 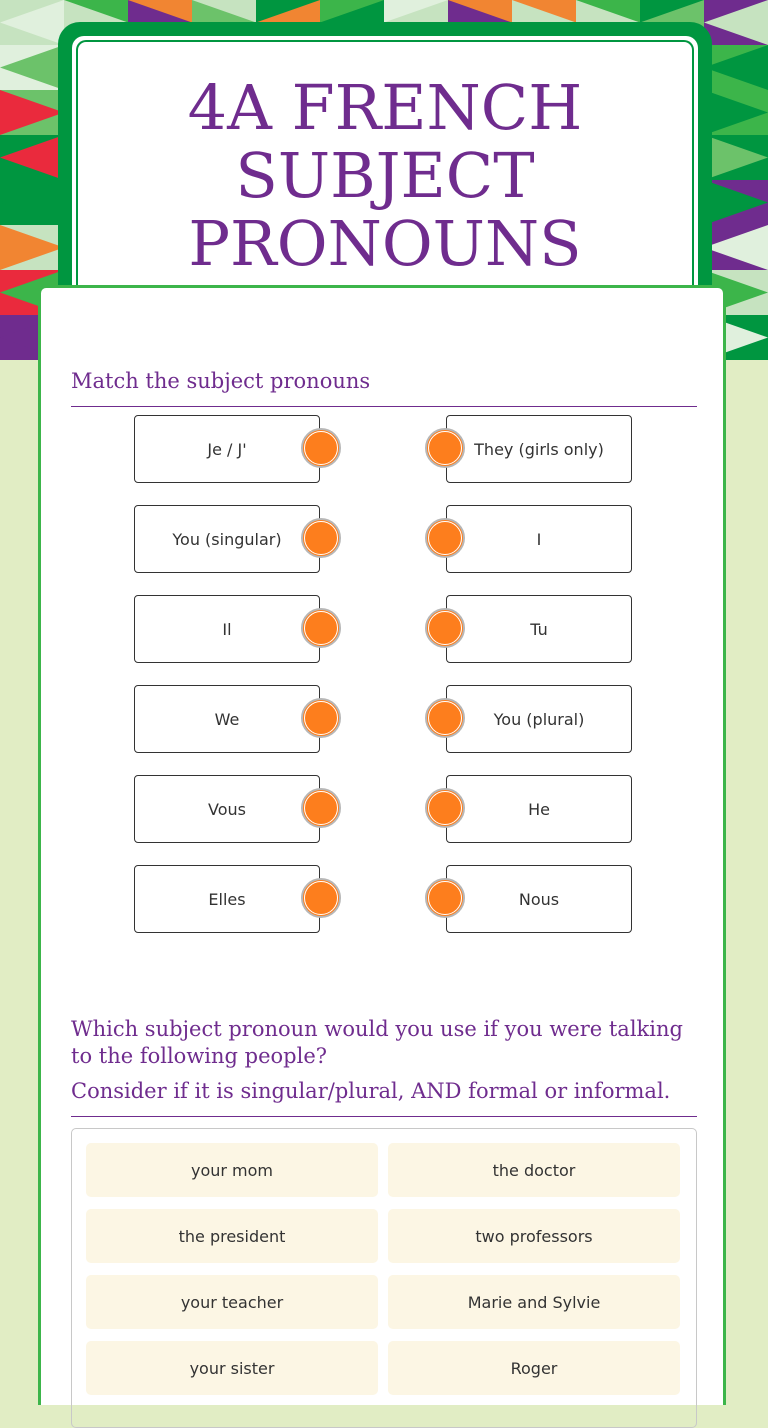 I want to click on match-card-right: You (plural), so click(x=528, y=719).